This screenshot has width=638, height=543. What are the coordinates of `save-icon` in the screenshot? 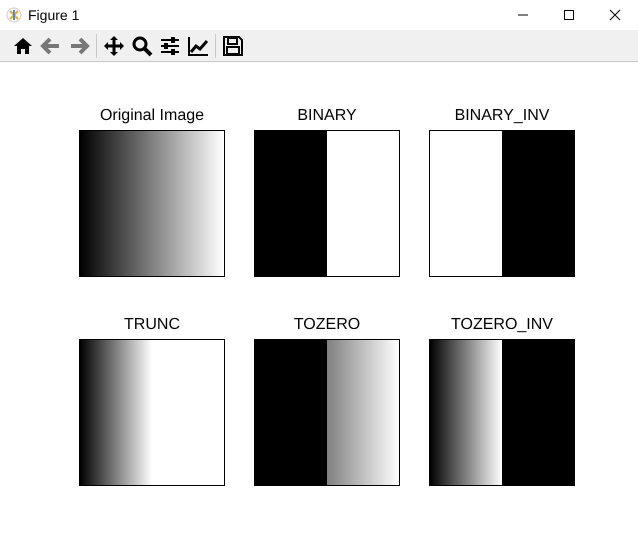 It's located at (233, 45).